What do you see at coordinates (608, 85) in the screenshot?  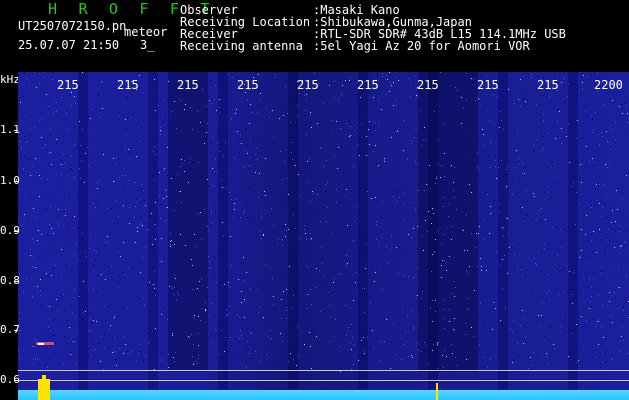 I see `x-tick-label: 2200` at bounding box center [608, 85].